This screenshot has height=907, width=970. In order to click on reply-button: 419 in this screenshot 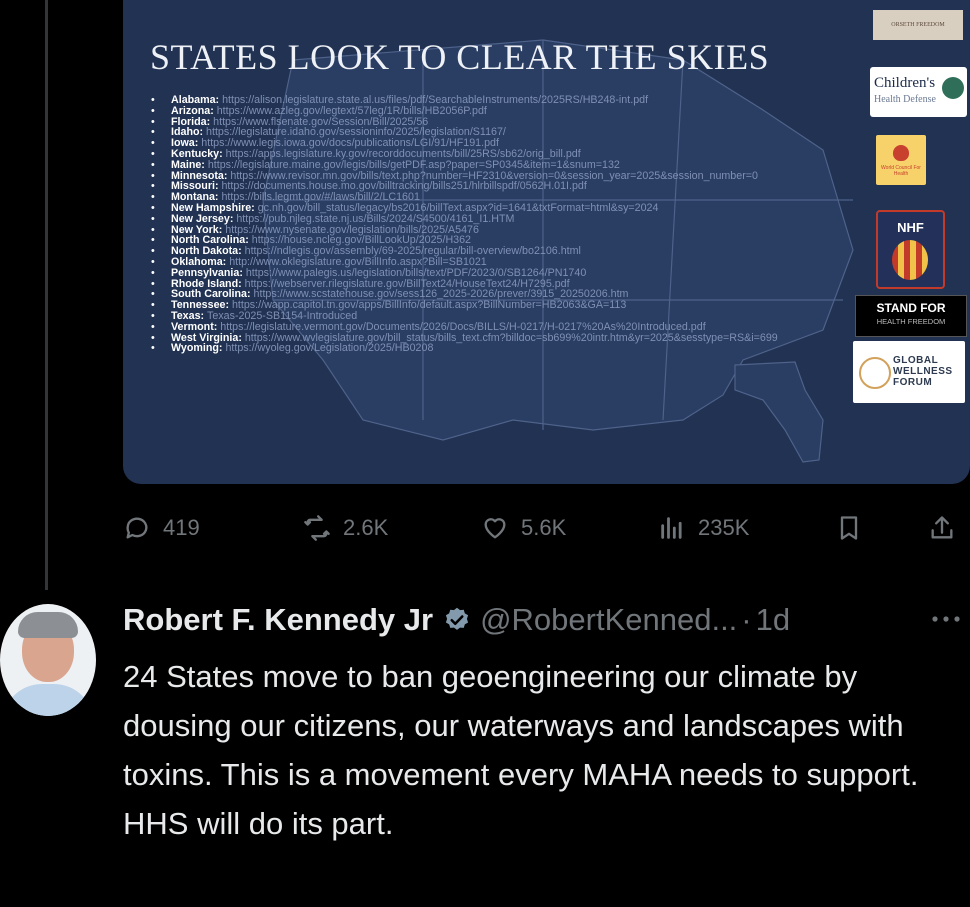, I will do `click(161, 528)`.